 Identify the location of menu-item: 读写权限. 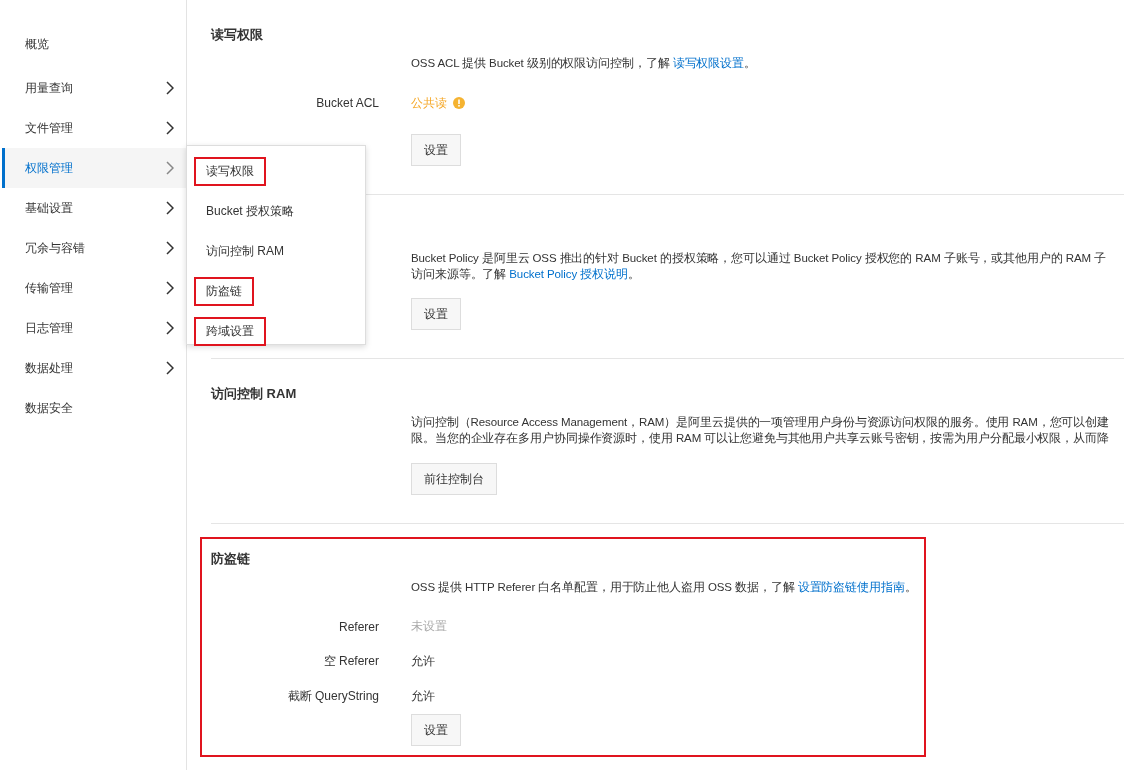
(230, 171).